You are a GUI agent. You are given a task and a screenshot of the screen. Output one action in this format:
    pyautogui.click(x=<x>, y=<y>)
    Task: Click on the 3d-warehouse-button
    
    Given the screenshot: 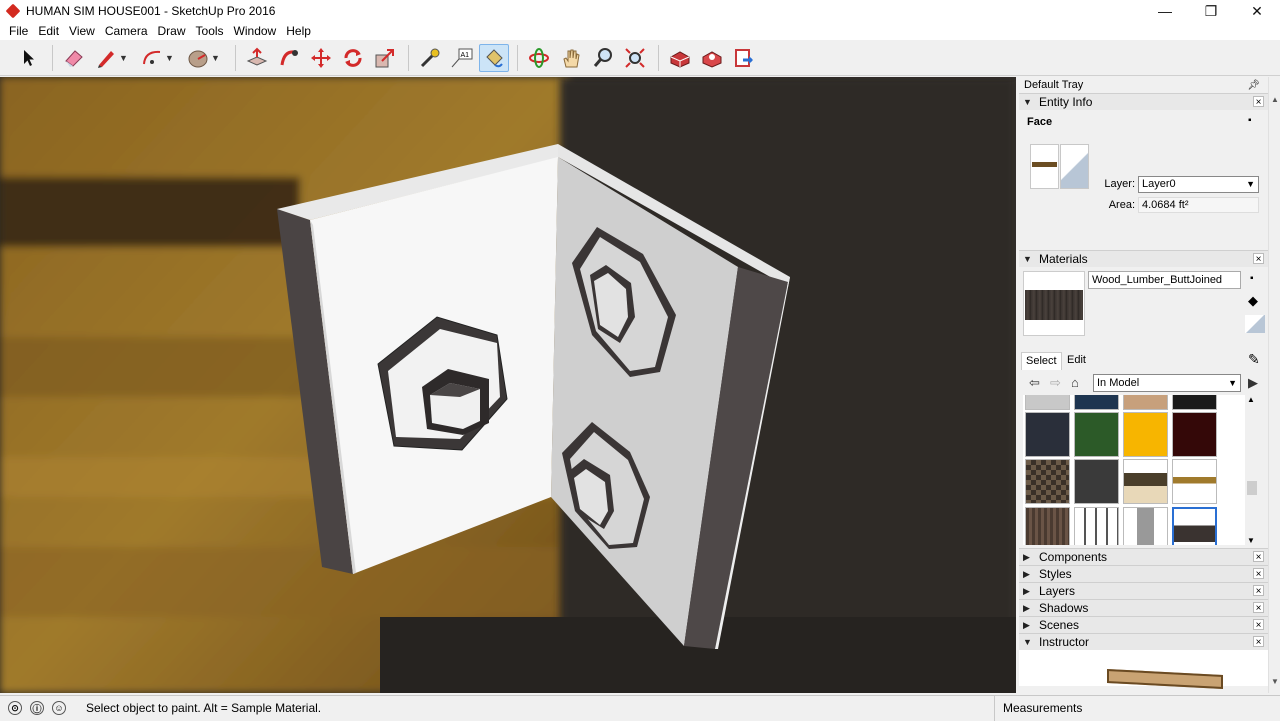 What is the action you would take?
    pyautogui.click(x=680, y=58)
    